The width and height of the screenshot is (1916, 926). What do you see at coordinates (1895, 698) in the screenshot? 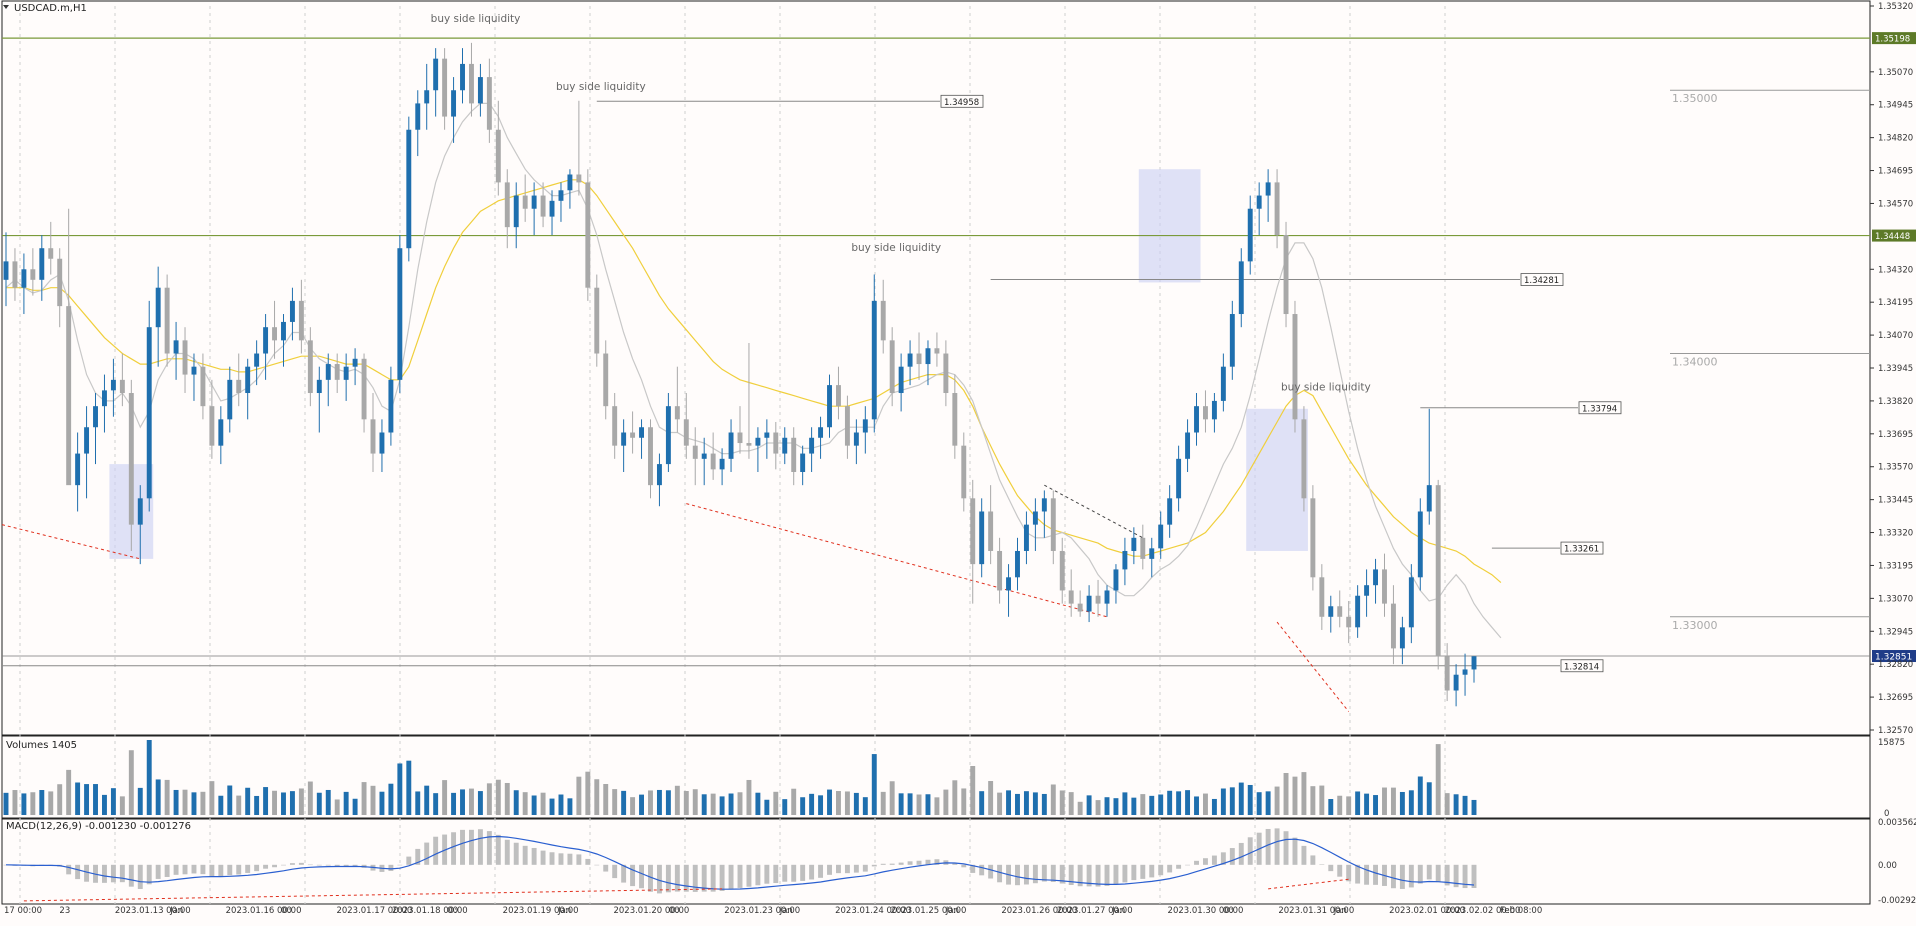
I see `price-tick-label: 1.32695` at bounding box center [1895, 698].